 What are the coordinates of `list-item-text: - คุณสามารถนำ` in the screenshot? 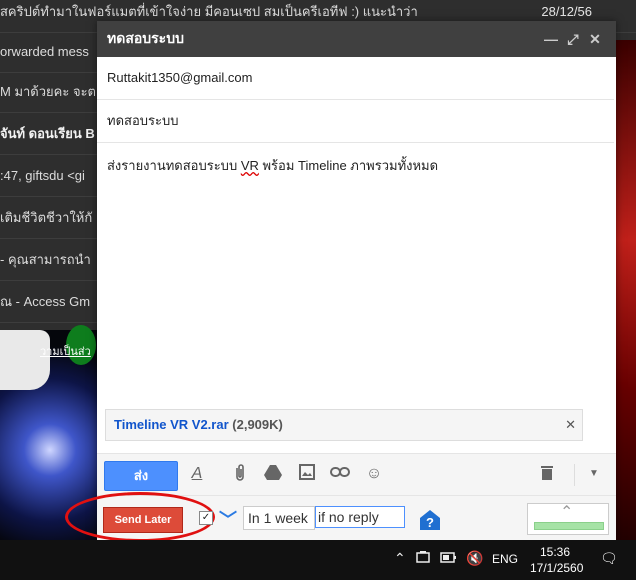 It's located at (45, 259).